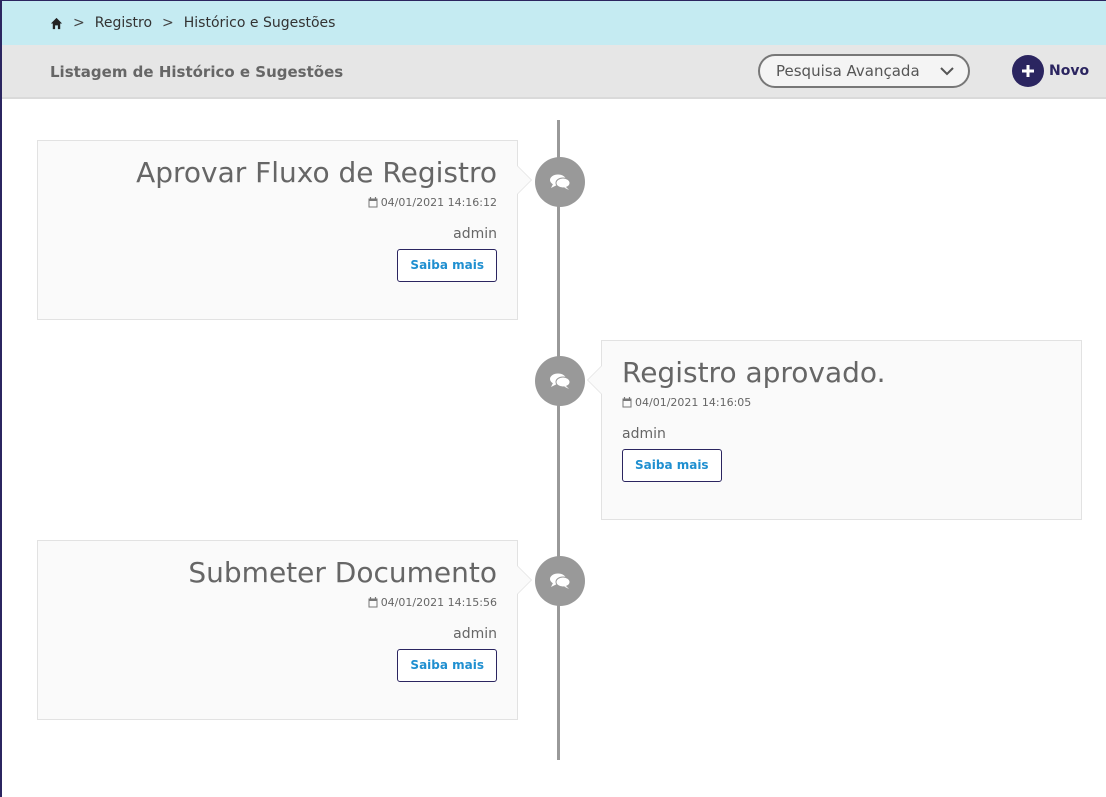 The image size is (1106, 797). I want to click on plus-icon, so click(1028, 71).